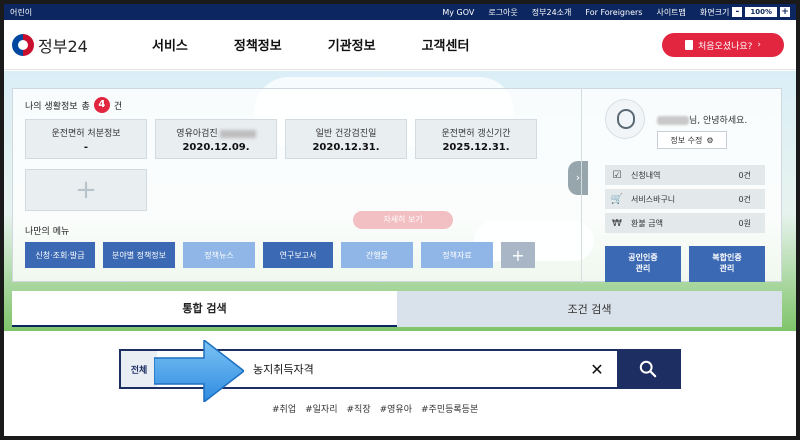  What do you see at coordinates (346, 134) in the screenshot?
I see `life-card-title: 일반 건강검진일` at bounding box center [346, 134].